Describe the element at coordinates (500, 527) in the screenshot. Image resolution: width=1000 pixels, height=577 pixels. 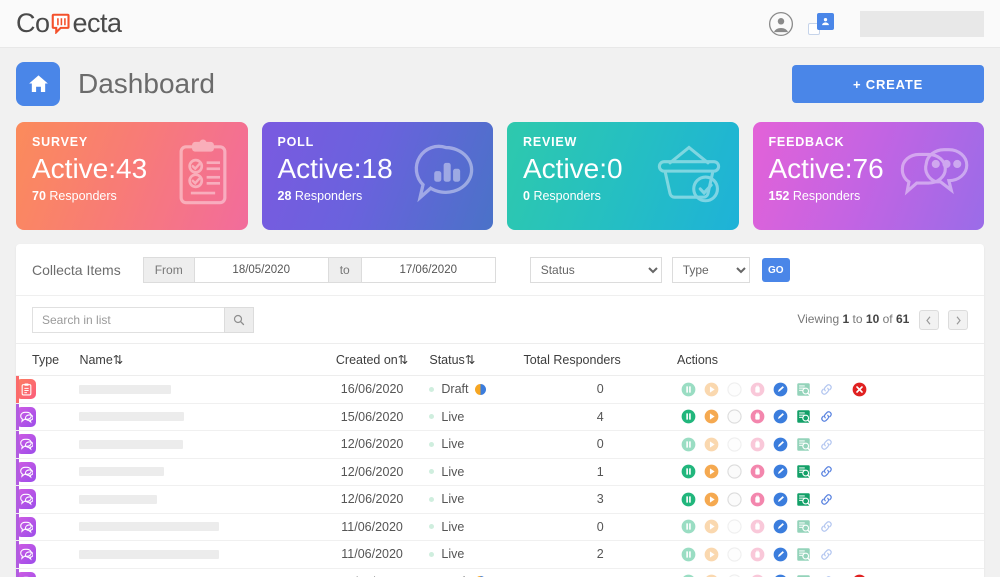
I see `table-row: 11/06/2020 Live 0` at that location.